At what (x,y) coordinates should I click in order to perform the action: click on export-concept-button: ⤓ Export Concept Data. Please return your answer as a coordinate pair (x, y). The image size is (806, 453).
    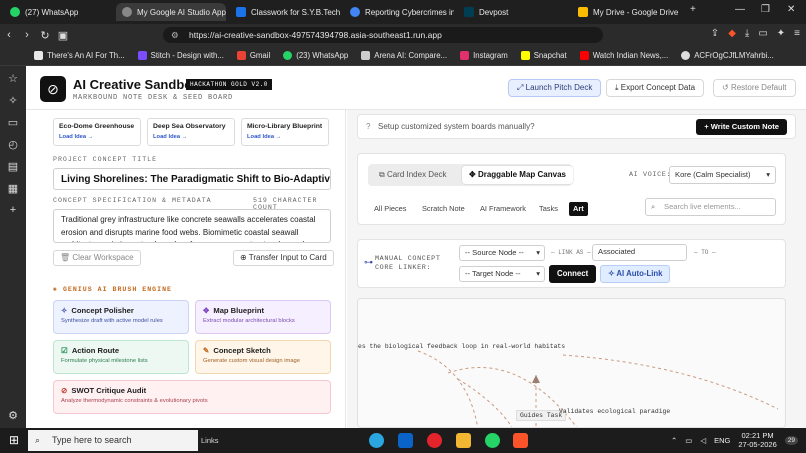
    Looking at the image, I should click on (655, 88).